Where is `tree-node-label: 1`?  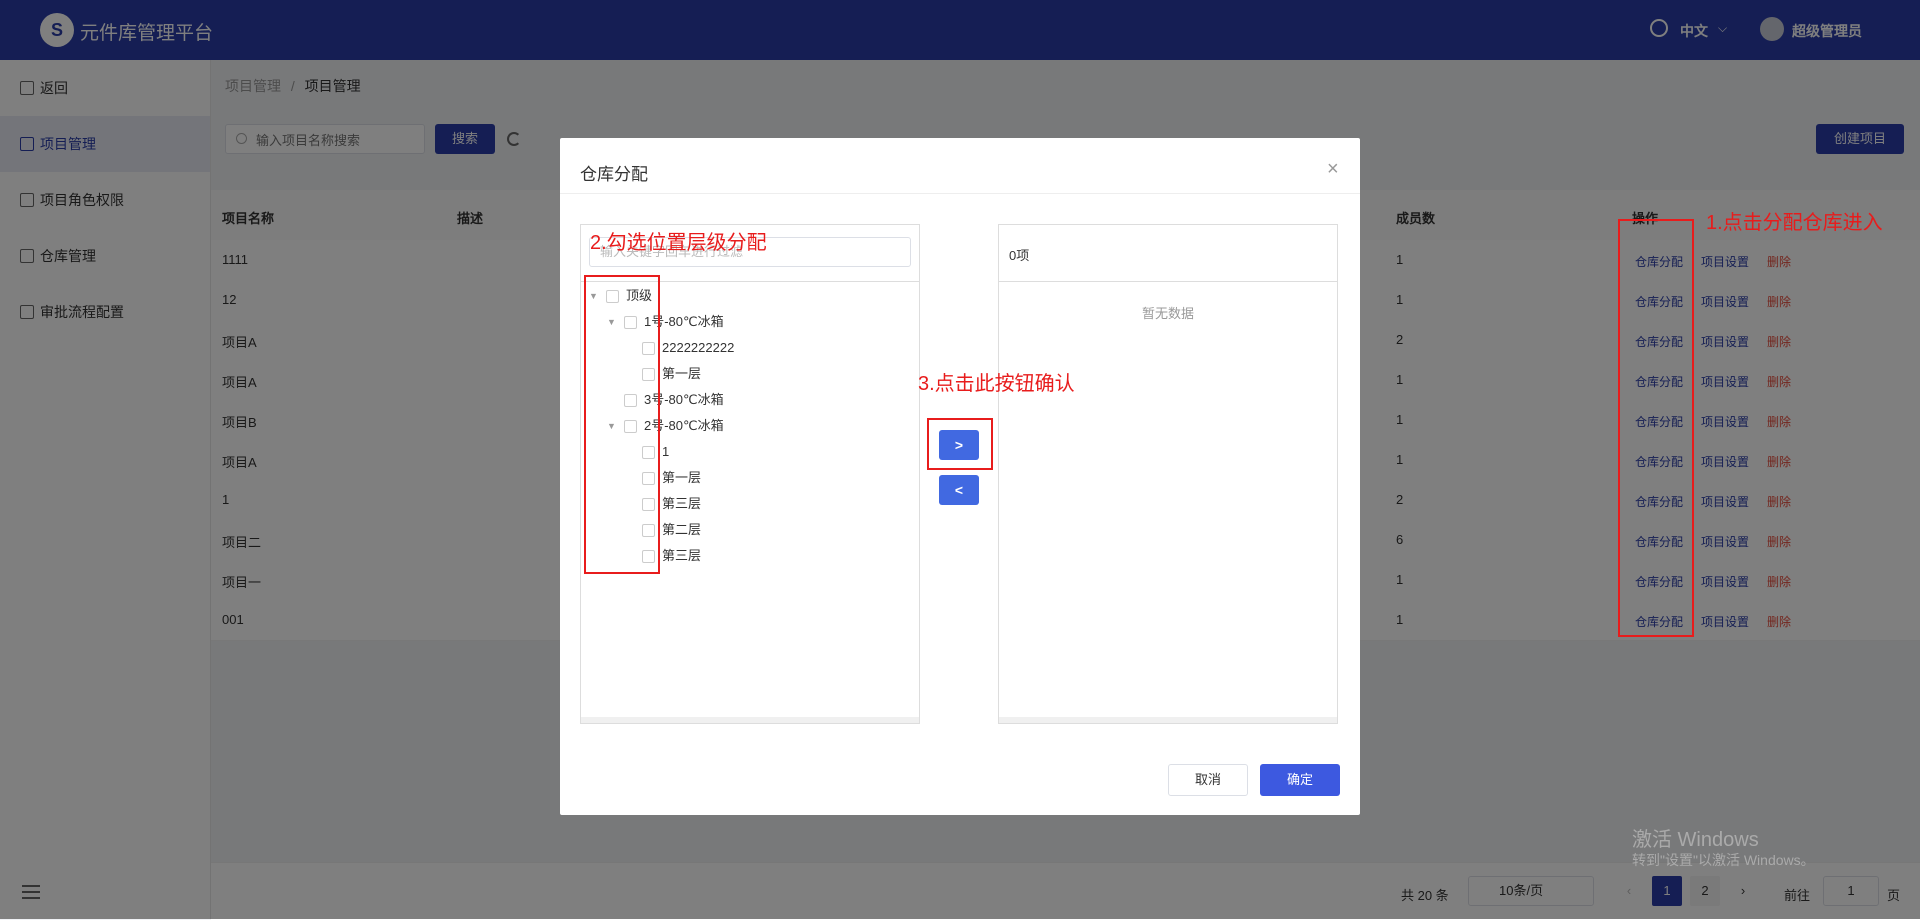
tree-node-label: 1 is located at coordinates (666, 451).